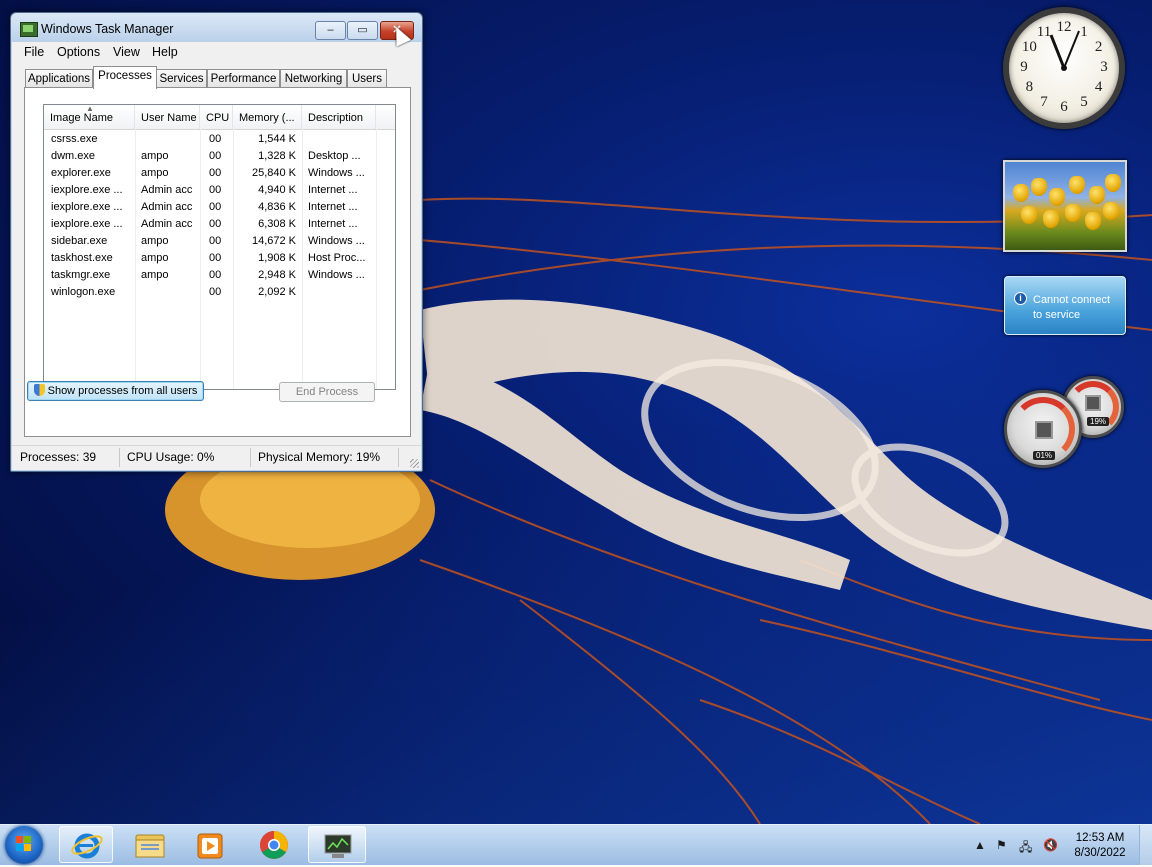 Image resolution: width=1152 pixels, height=867 pixels. I want to click on slideshow-gadget, so click(1065, 206).